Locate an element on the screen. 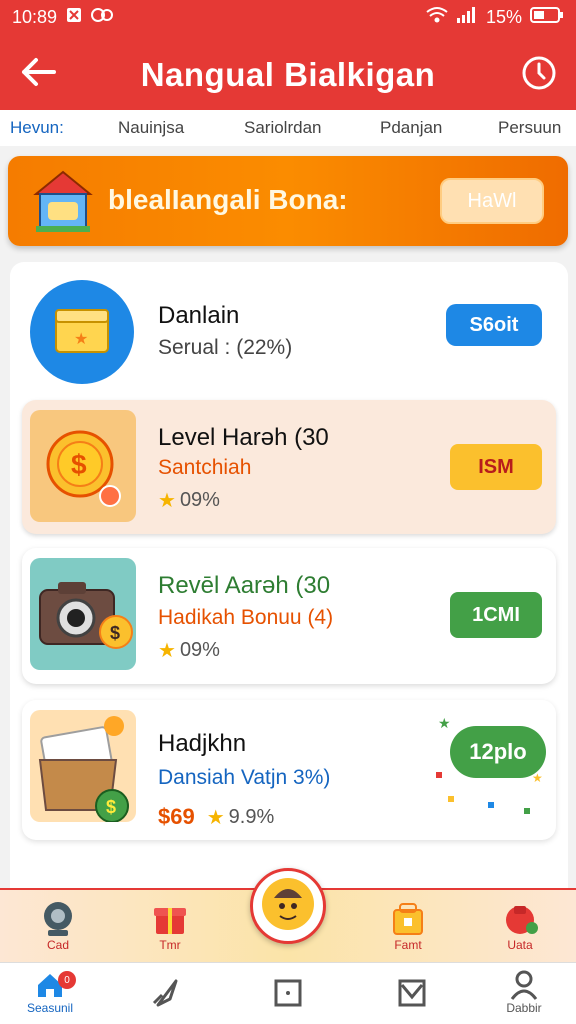 The height and width of the screenshot is (1024, 576). rocket-icon is located at coordinates (164, 993).